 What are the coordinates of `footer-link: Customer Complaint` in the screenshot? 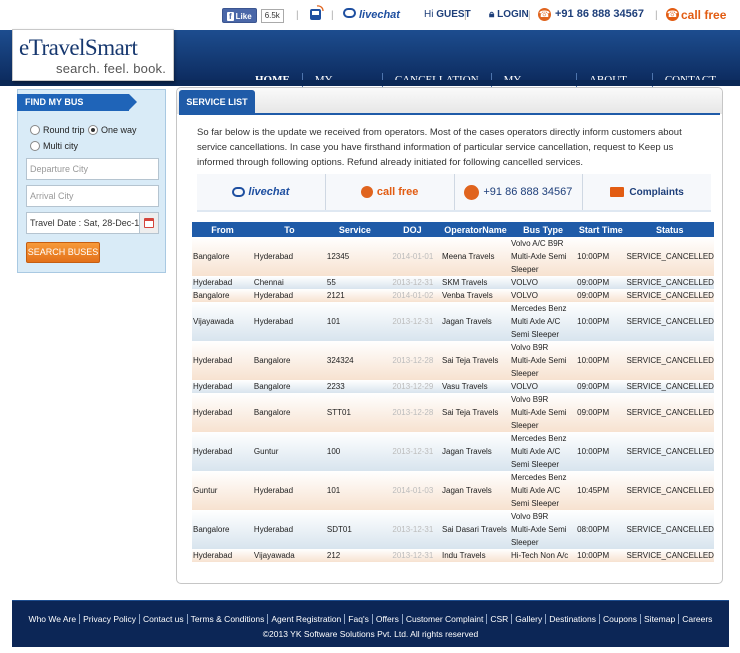 It's located at (445, 619).